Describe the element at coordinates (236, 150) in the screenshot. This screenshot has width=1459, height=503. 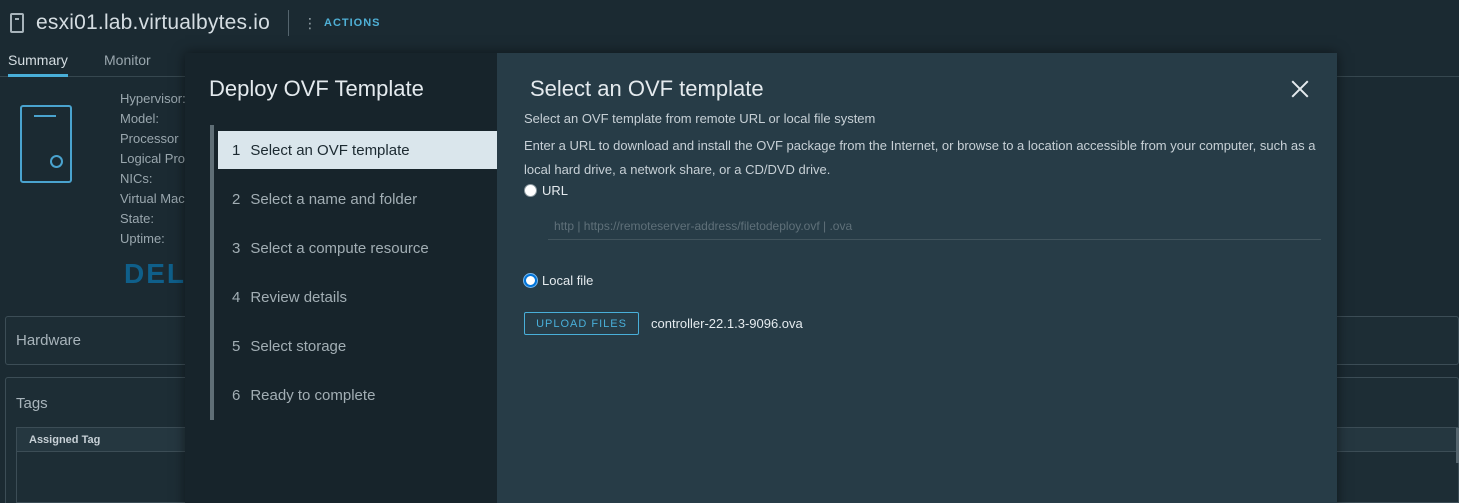
I see `step-number: 1` at that location.